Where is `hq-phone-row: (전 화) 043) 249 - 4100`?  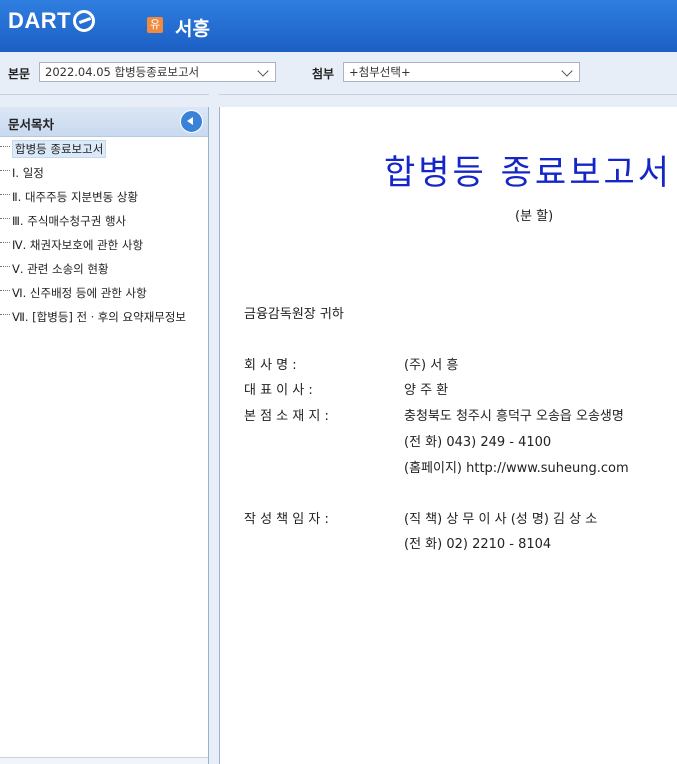
hq-phone-row: (전 화) 043) 249 - 4100 is located at coordinates (397, 440).